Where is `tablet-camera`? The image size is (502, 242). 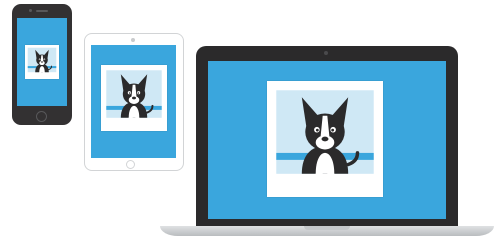
tablet-camera is located at coordinates (133, 40).